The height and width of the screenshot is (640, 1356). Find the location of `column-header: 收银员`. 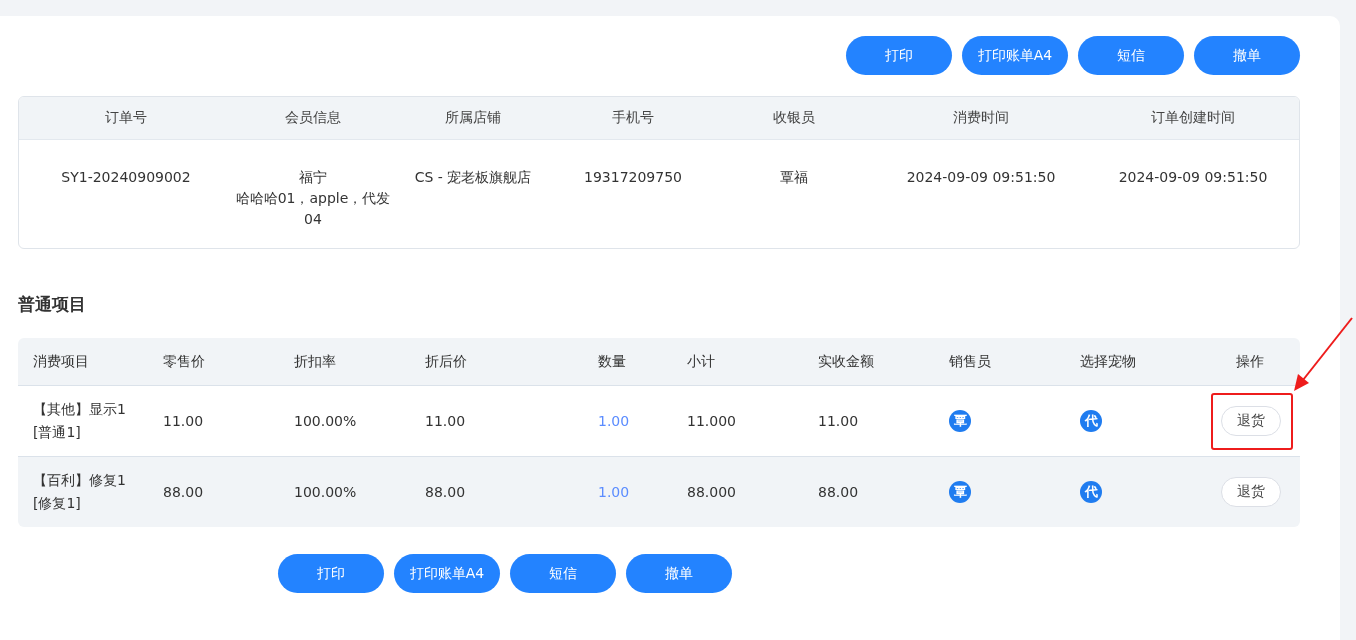

column-header: 收银员 is located at coordinates (794, 118).